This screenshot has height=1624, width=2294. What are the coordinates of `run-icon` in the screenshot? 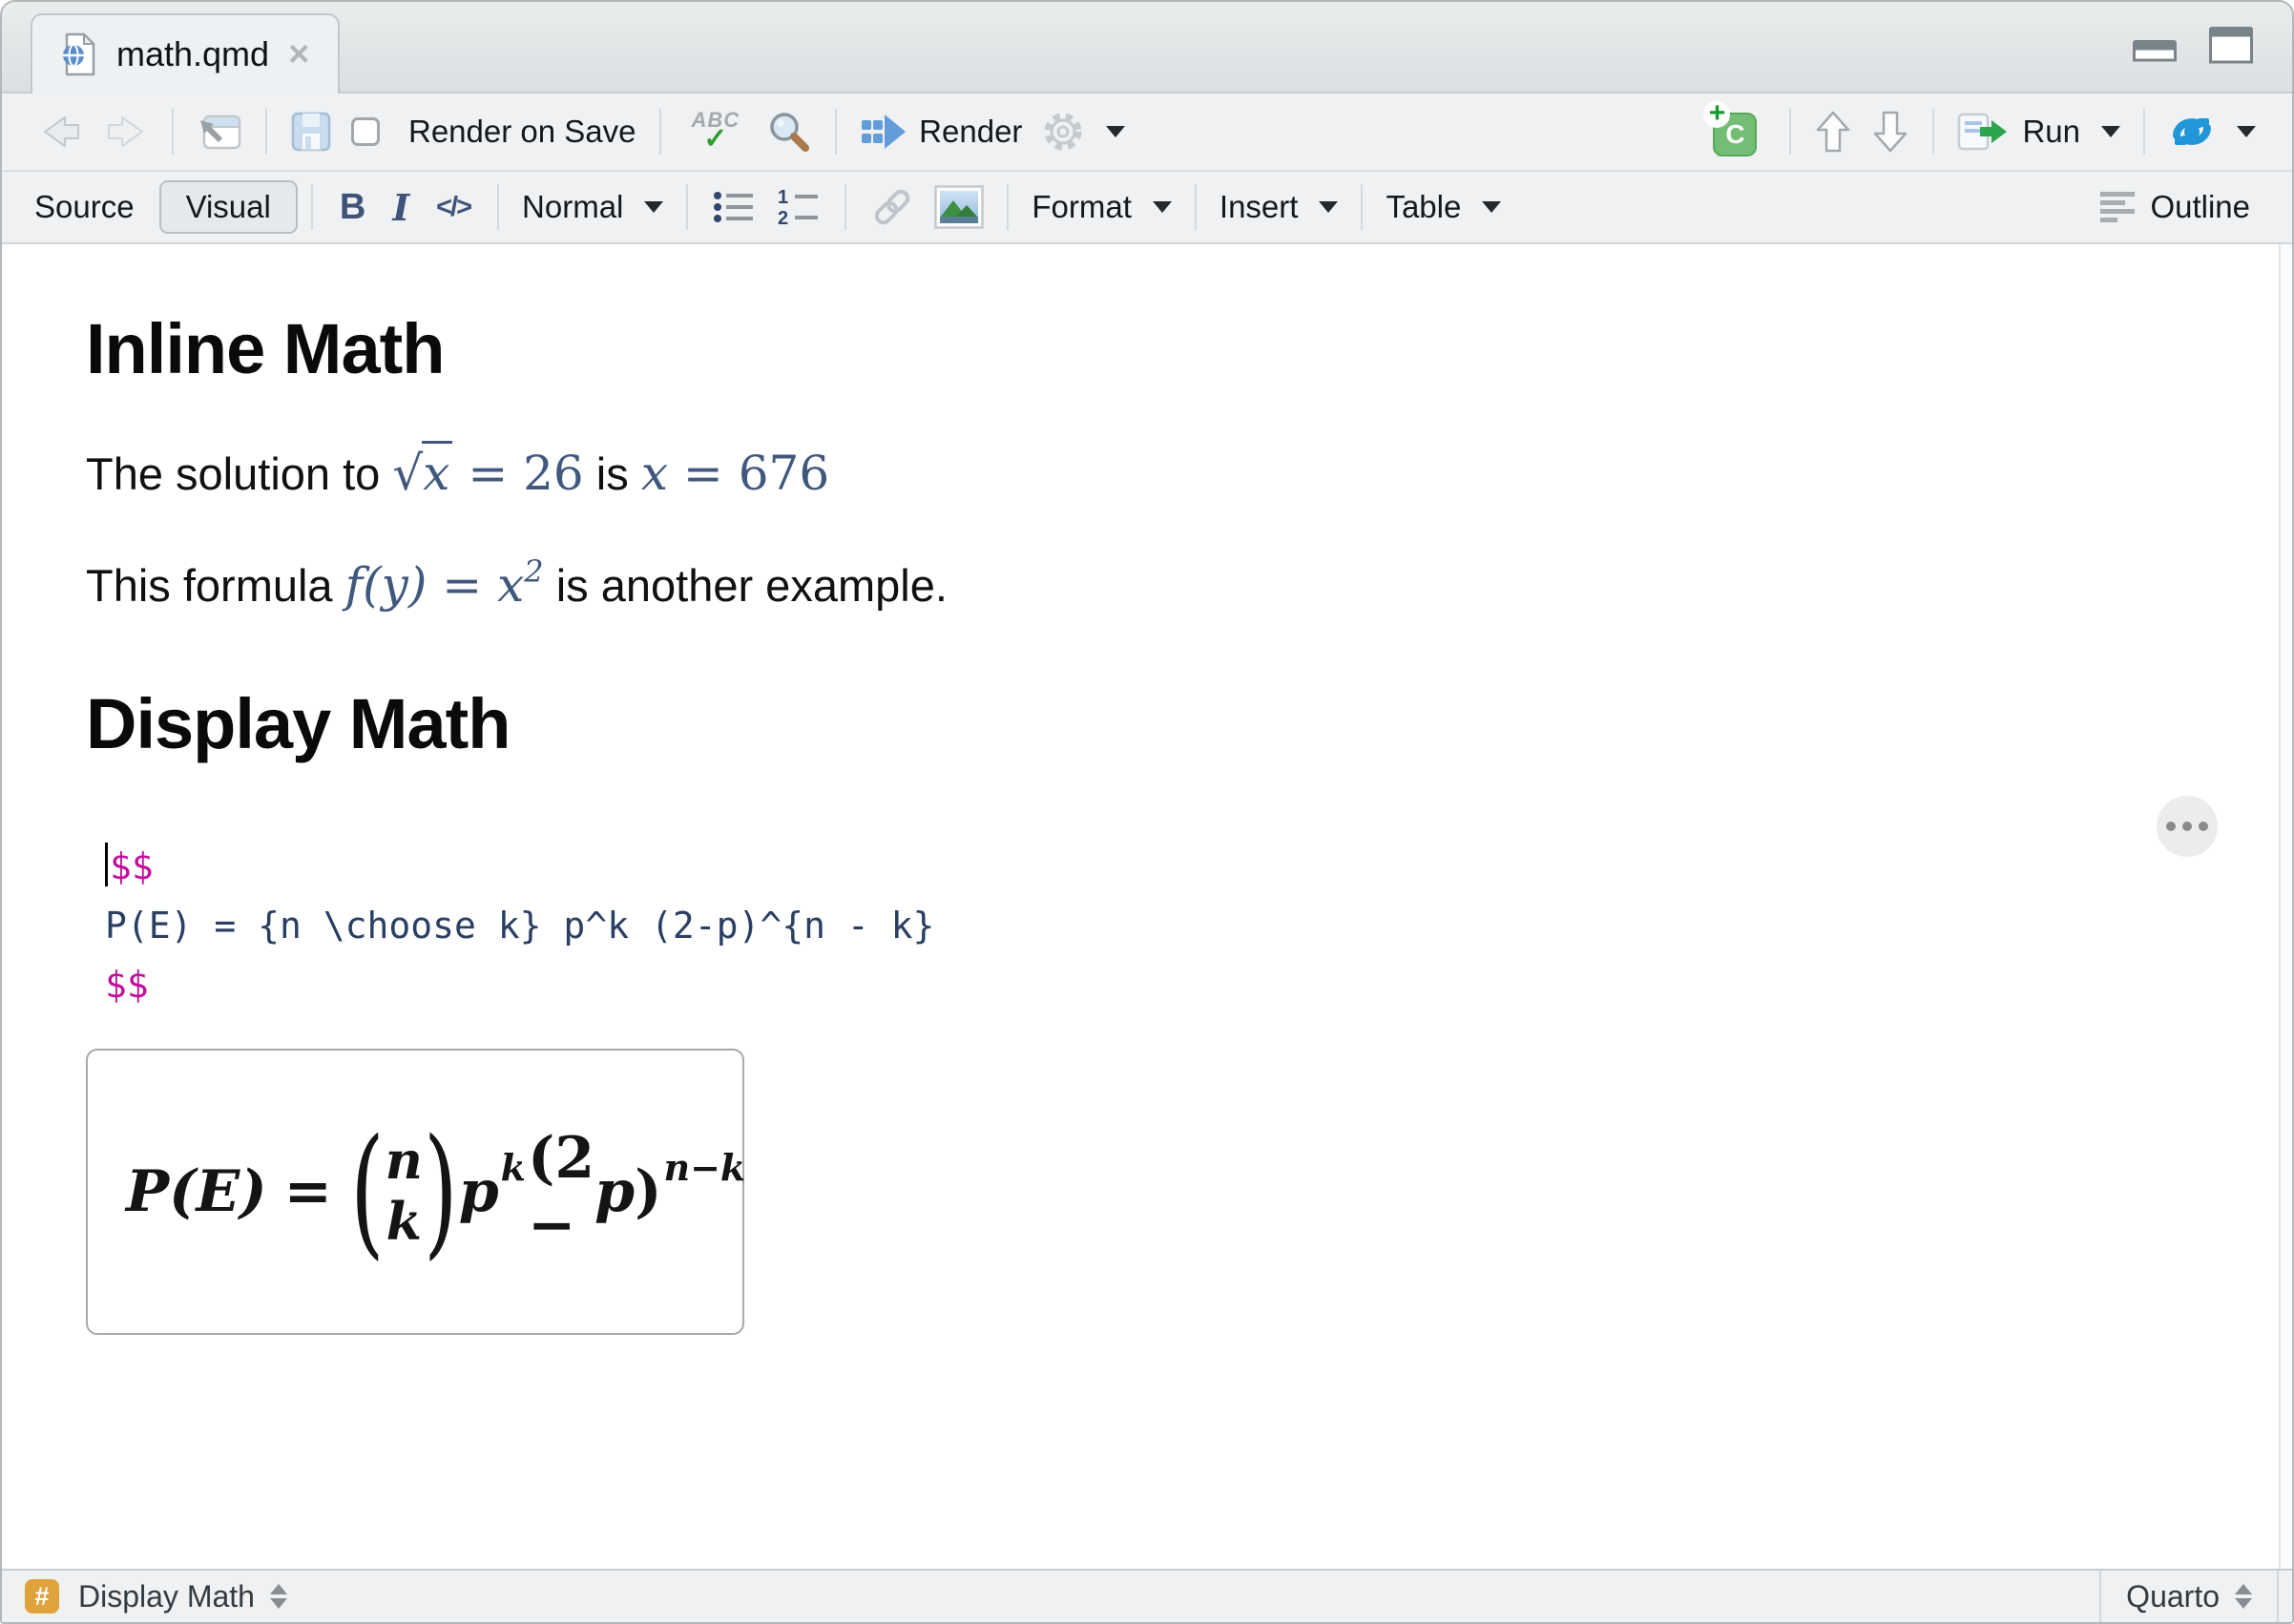 It's located at (1983, 132).